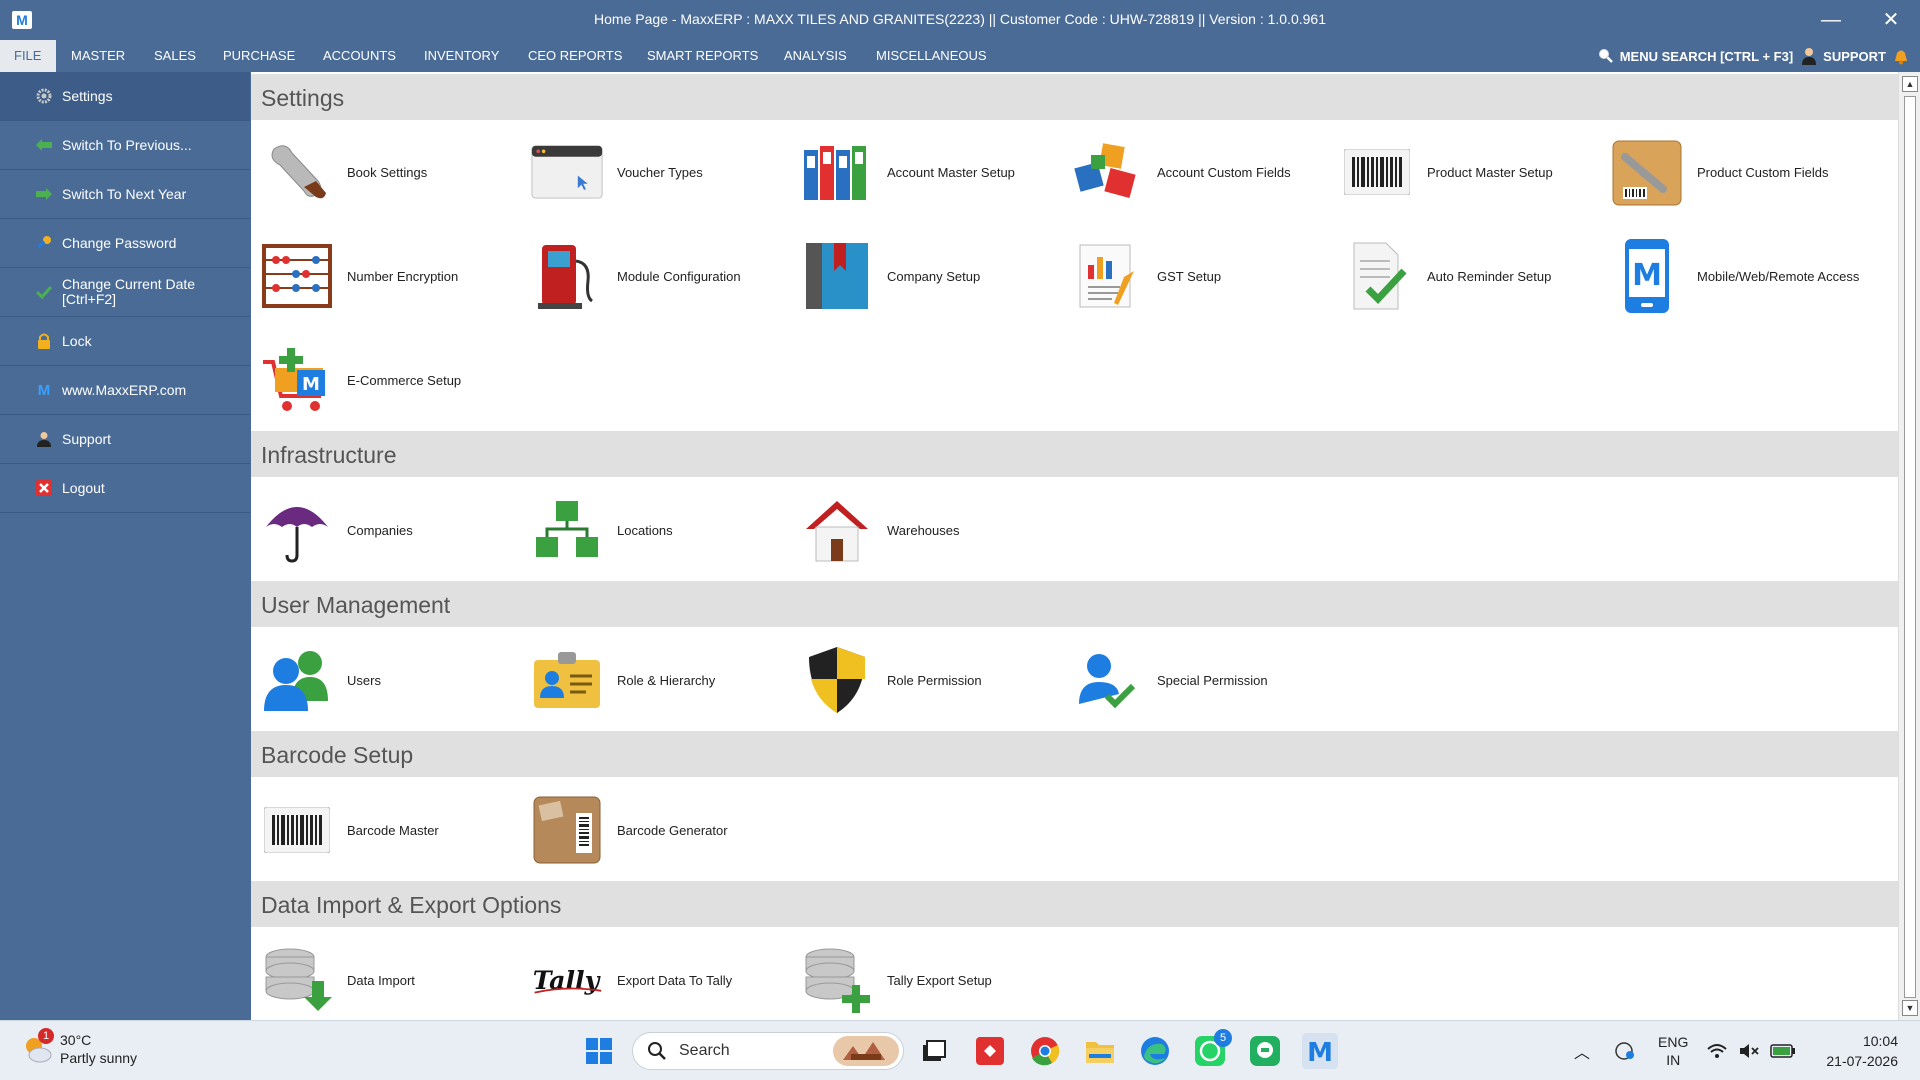 The height and width of the screenshot is (1080, 1920). Describe the element at coordinates (1695, 56) in the screenshot. I see `menu-search-button: MENU SEARCH [CTRL + F3]` at that location.